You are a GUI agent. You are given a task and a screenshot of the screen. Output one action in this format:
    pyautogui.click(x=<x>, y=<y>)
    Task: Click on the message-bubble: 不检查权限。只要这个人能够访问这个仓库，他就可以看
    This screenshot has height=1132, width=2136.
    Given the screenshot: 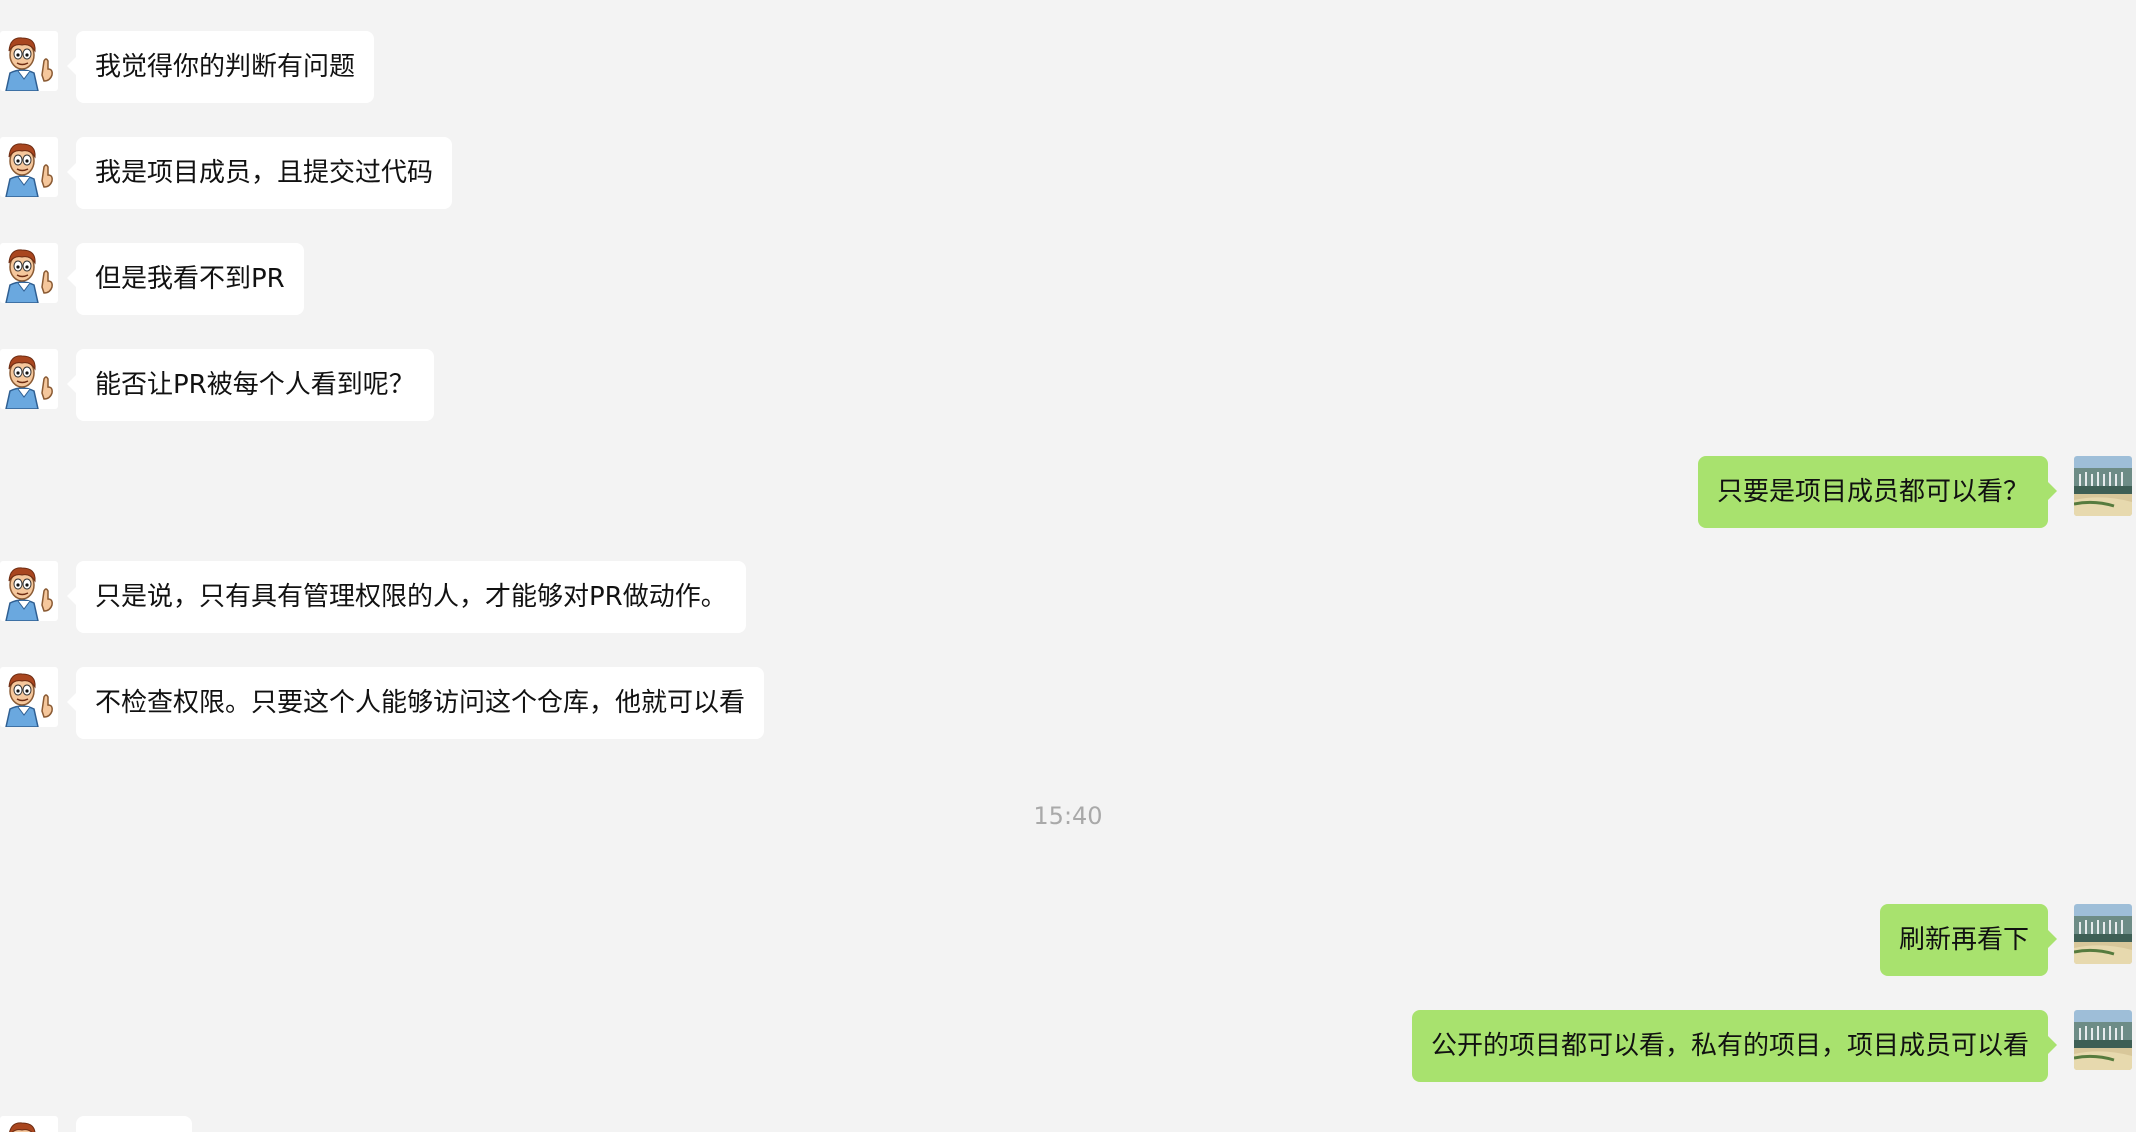 What is the action you would take?
    pyautogui.click(x=415, y=703)
    